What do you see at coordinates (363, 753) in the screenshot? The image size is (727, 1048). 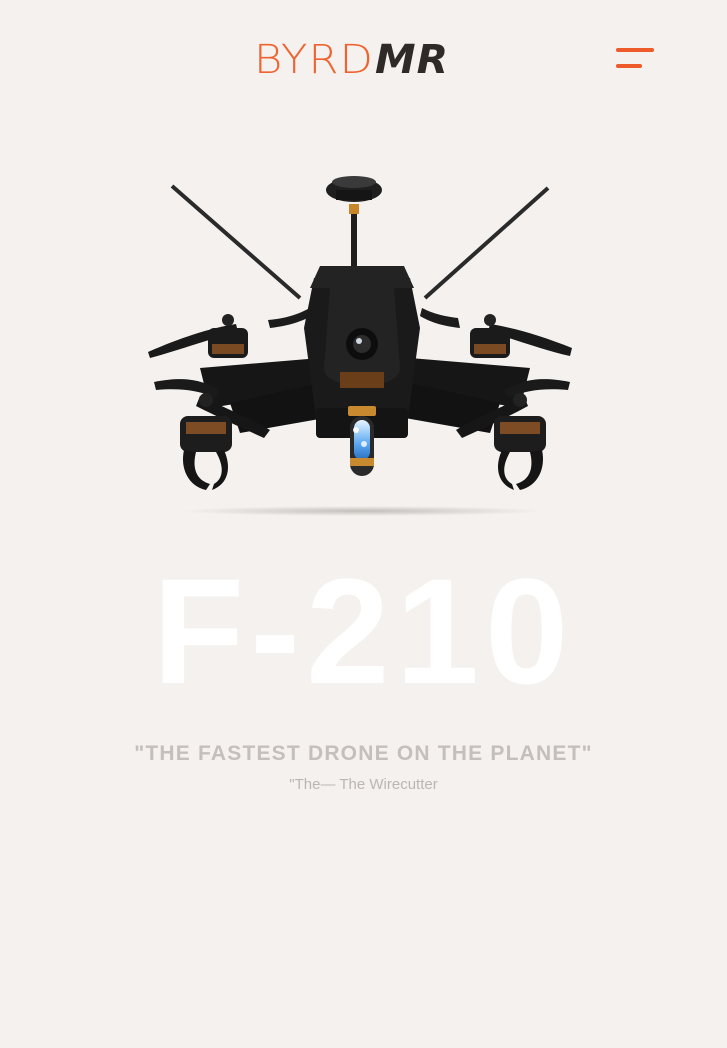 I see `review-quote: "THE FASTEST DRONE ON THE PLANET"` at bounding box center [363, 753].